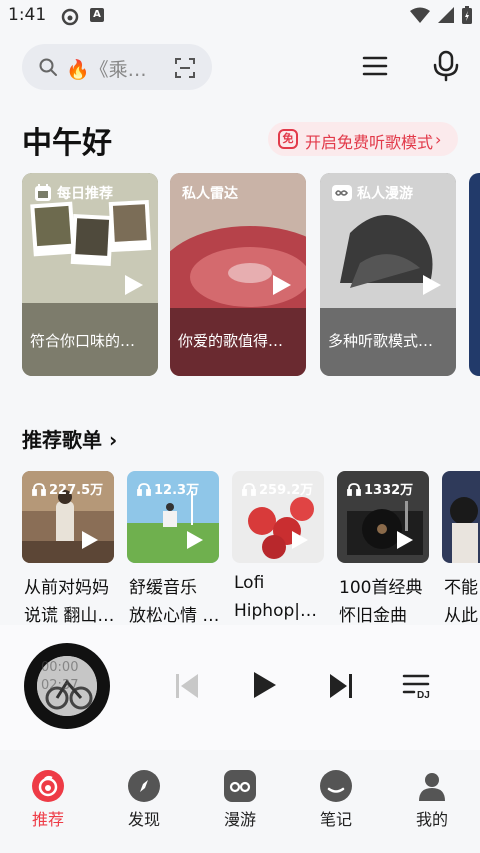  I want to click on netease-logo-icon, so click(48, 786).